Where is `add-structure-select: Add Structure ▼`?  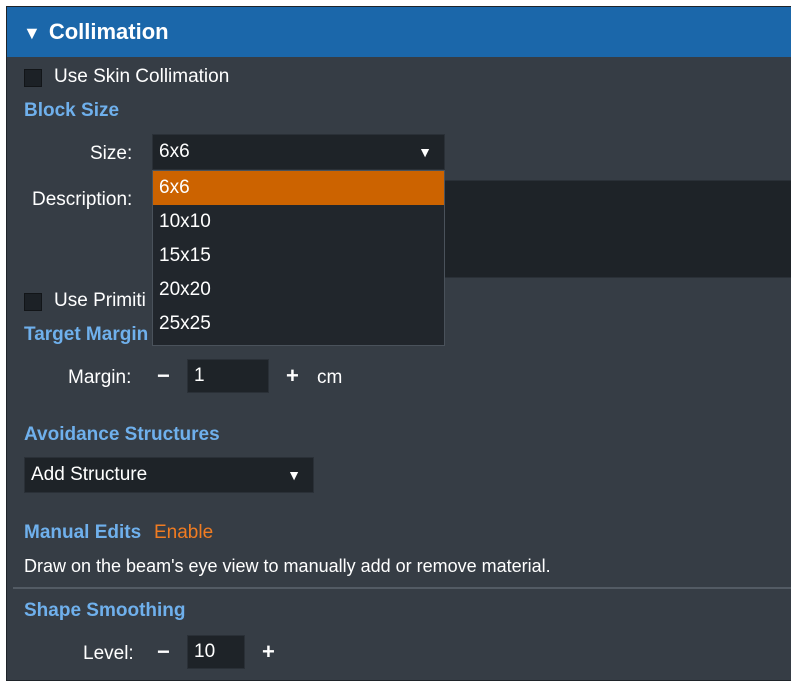
add-structure-select: Add Structure ▼ is located at coordinates (169, 475).